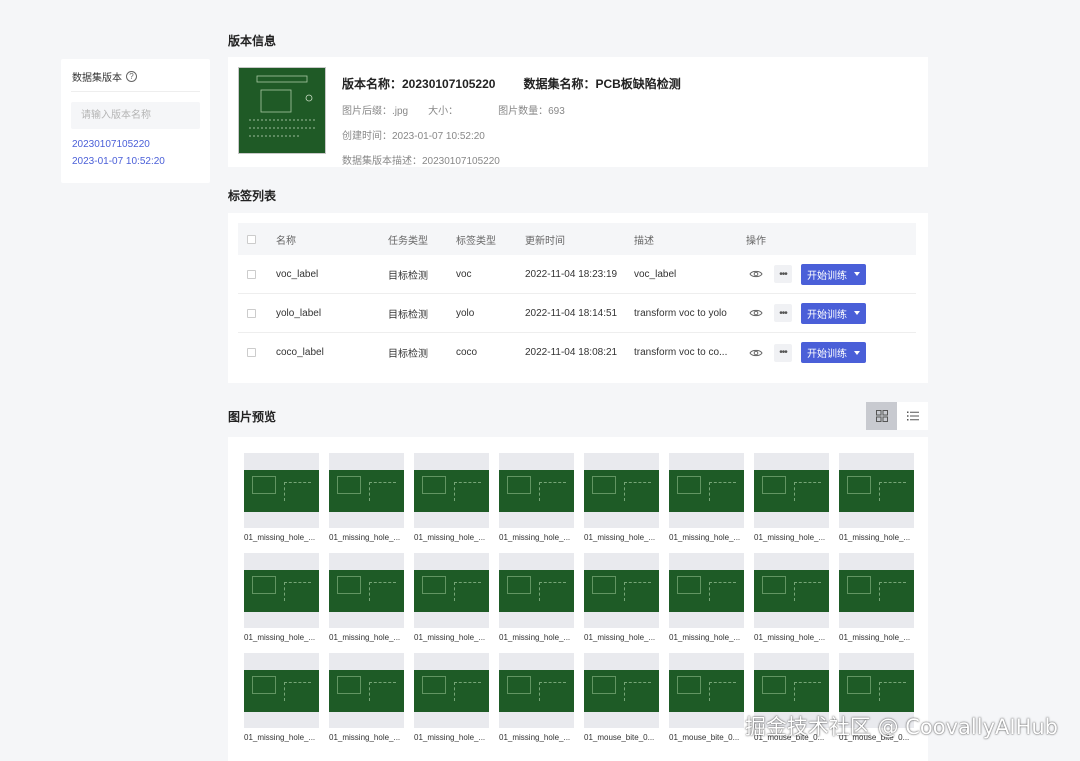 The image size is (1080, 761). What do you see at coordinates (135, 148) in the screenshot?
I see `version-list-item: 20230107105220 2023-01-07 10:52:20` at bounding box center [135, 148].